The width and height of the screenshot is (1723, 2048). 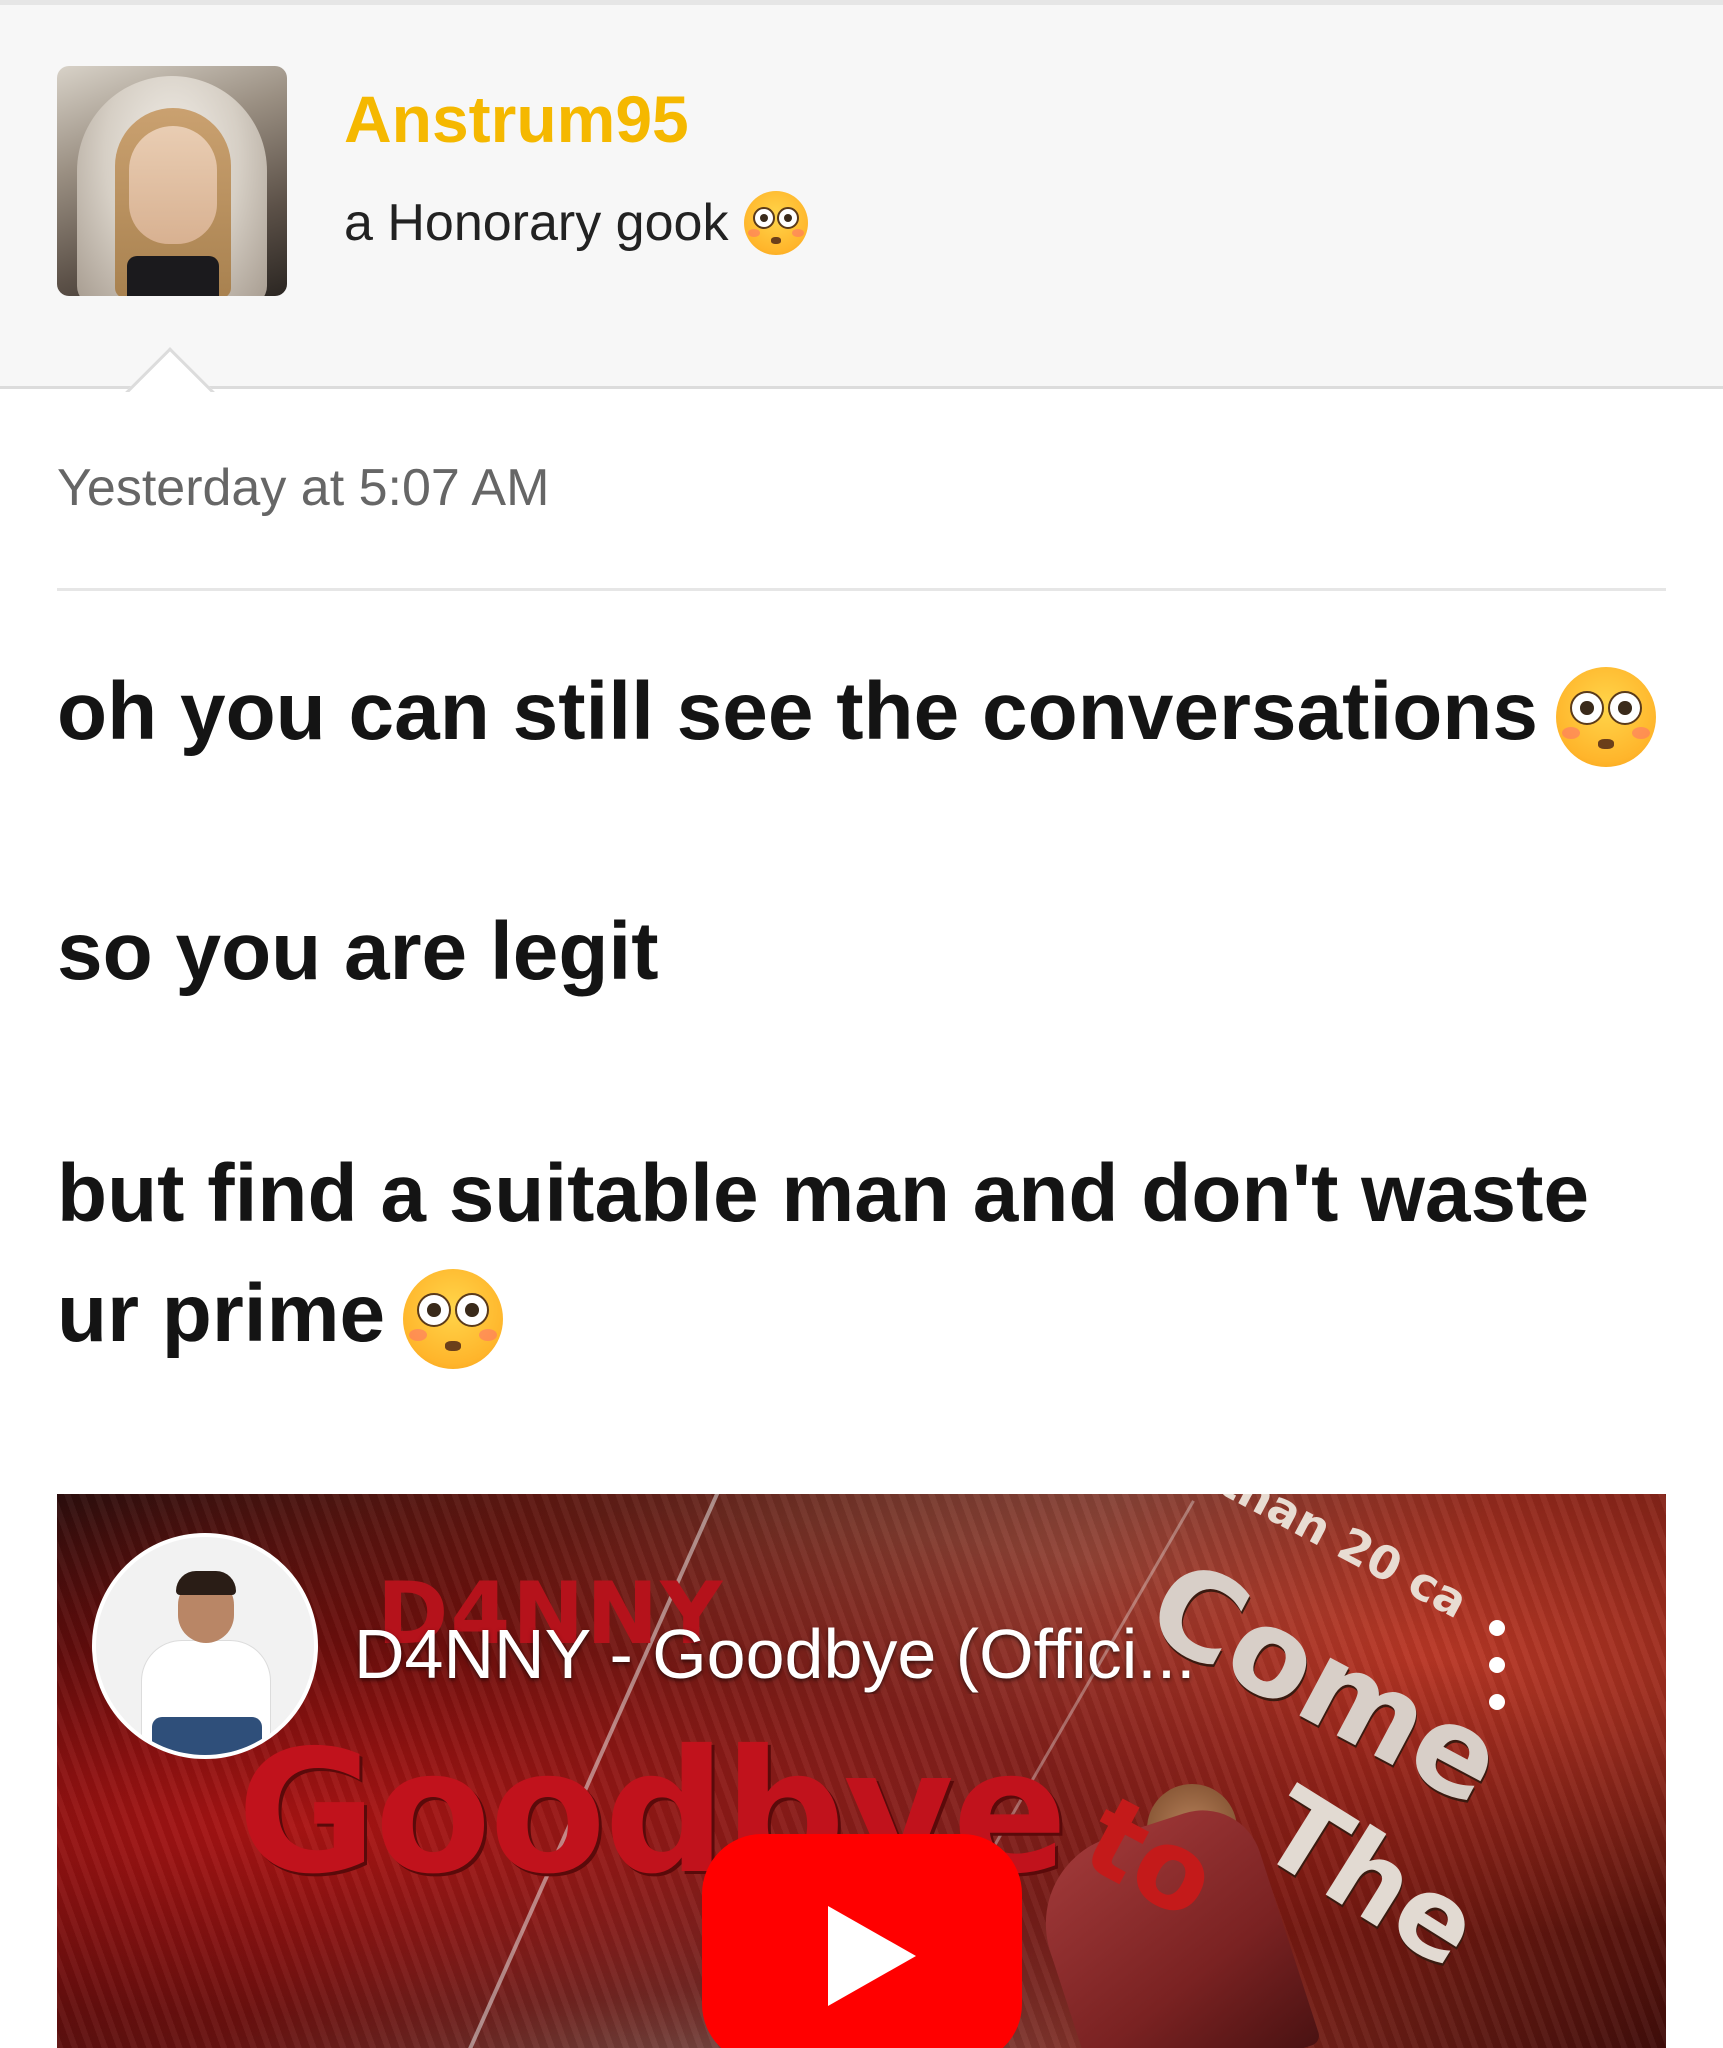 I want to click on message-text: oh you can still see the conversations, so click(x=798, y=711).